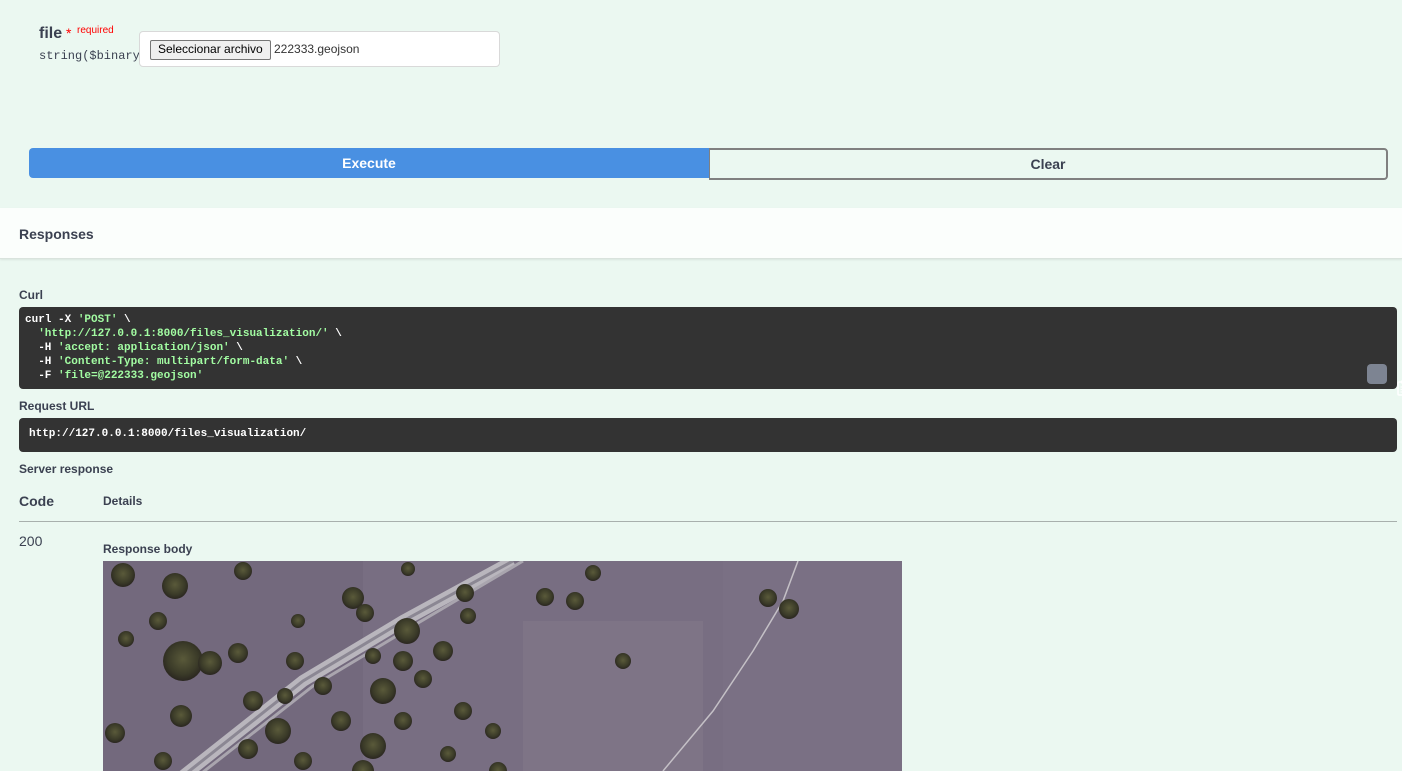 Image resolution: width=1402 pixels, height=771 pixels. Describe the element at coordinates (708, 521) in the screenshot. I see `table-header-divider` at that location.